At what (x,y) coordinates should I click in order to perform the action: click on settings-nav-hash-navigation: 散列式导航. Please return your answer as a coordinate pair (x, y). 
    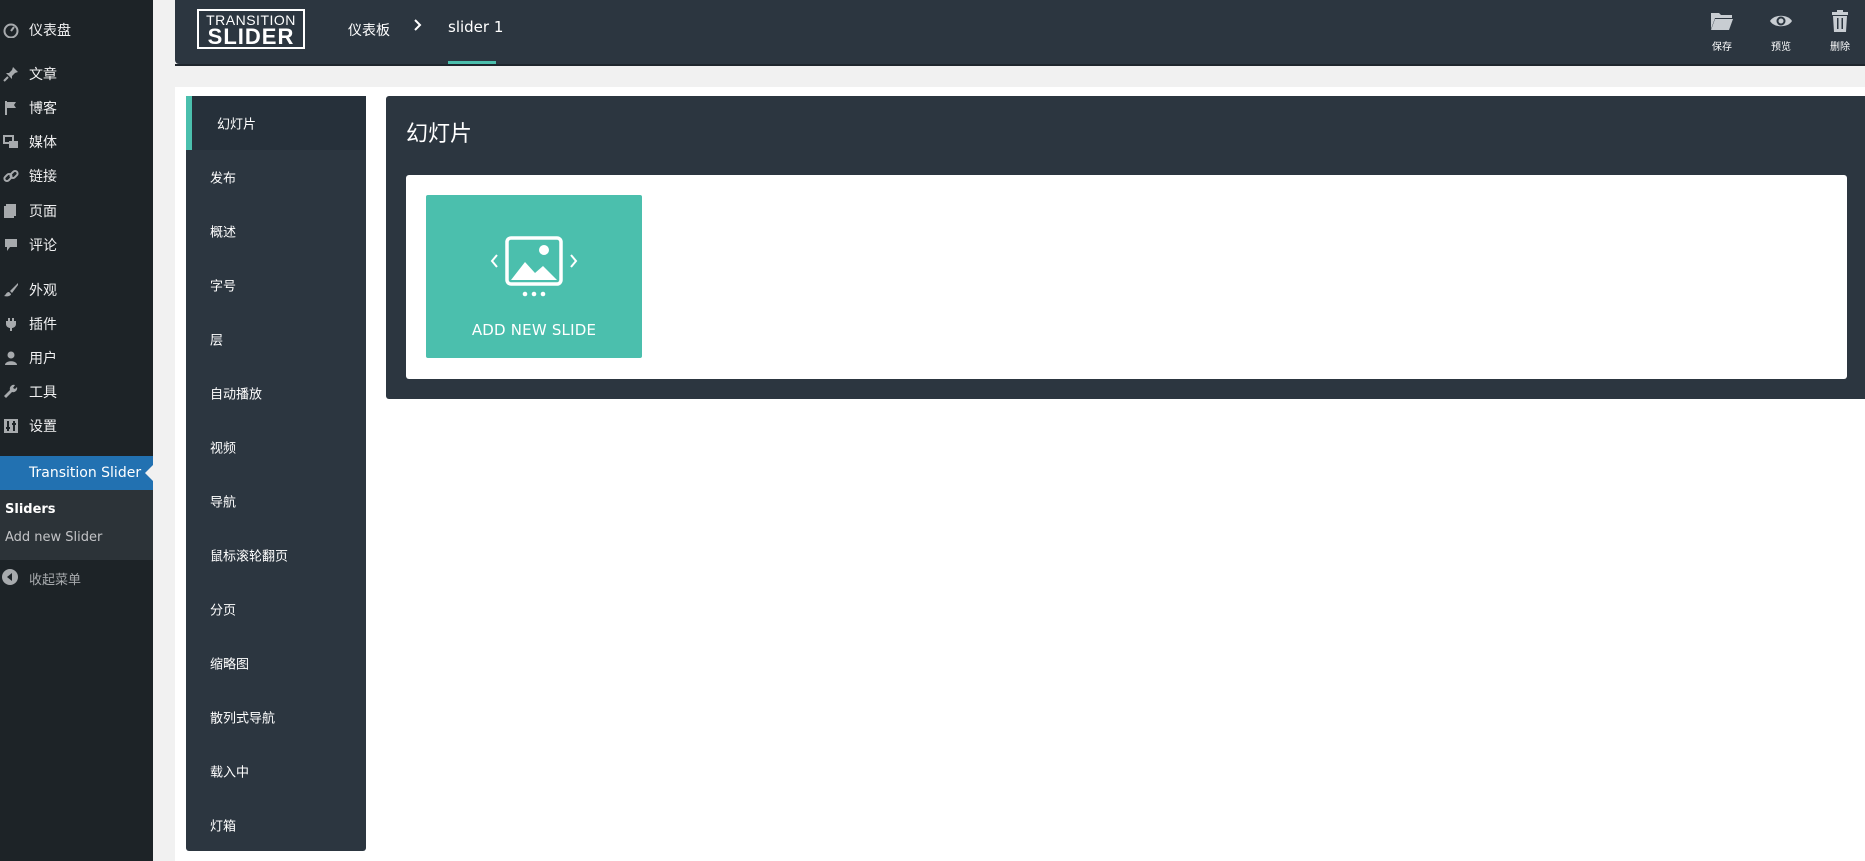
    Looking at the image, I should click on (276, 717).